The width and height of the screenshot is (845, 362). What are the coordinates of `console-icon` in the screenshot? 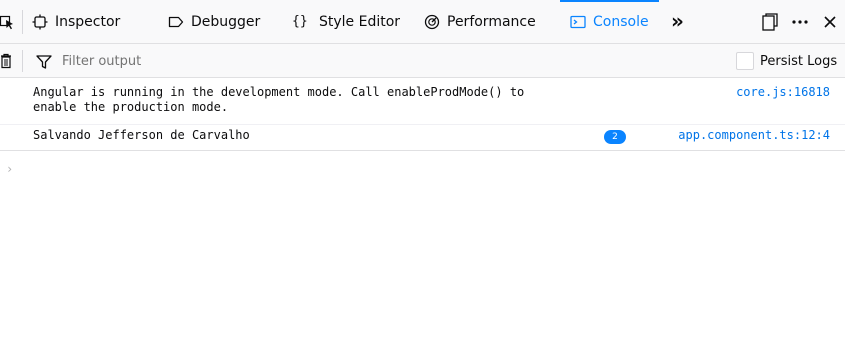 It's located at (578, 22).